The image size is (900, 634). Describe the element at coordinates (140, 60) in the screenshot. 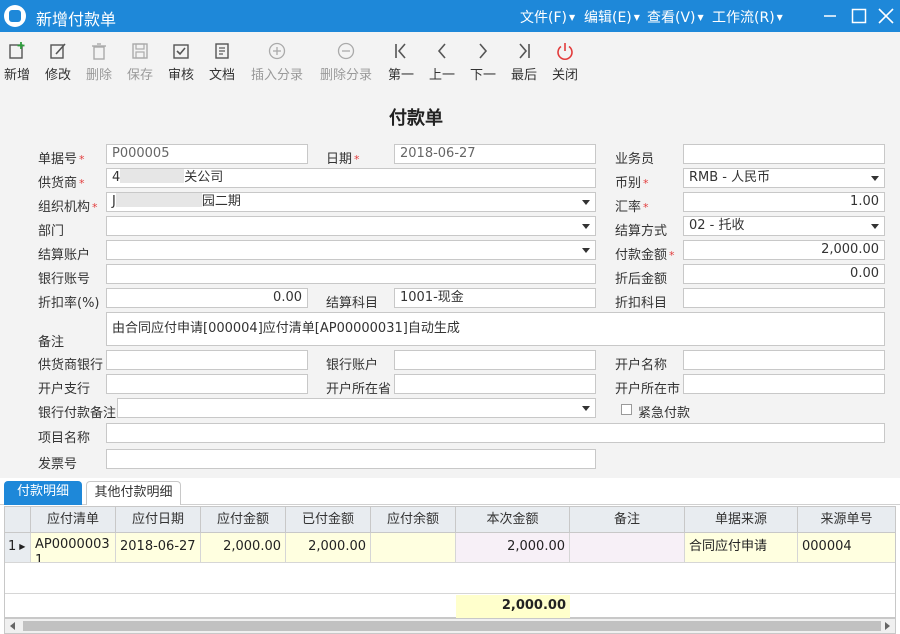

I see `save-button: 保存` at that location.